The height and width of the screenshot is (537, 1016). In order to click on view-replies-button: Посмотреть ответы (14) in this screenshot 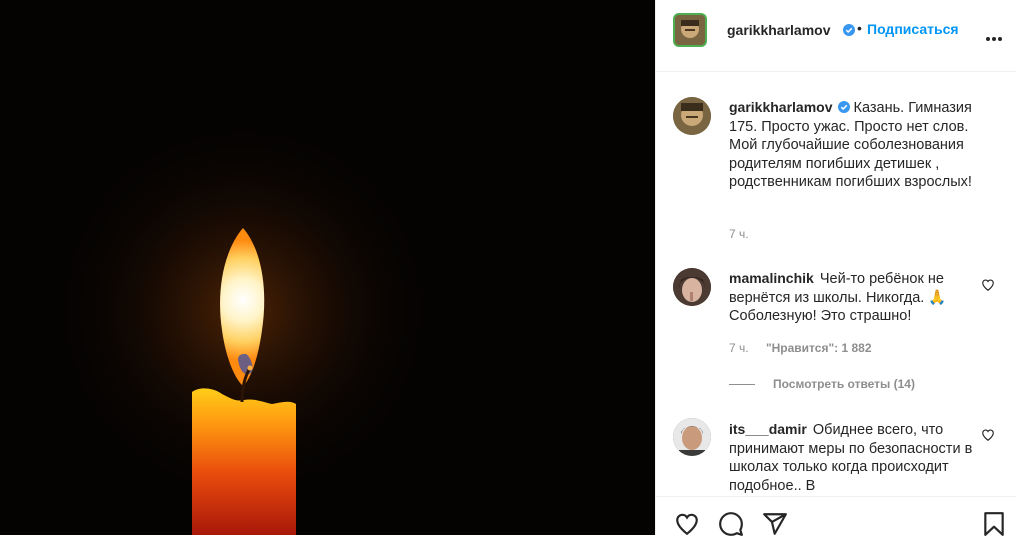, I will do `click(822, 384)`.